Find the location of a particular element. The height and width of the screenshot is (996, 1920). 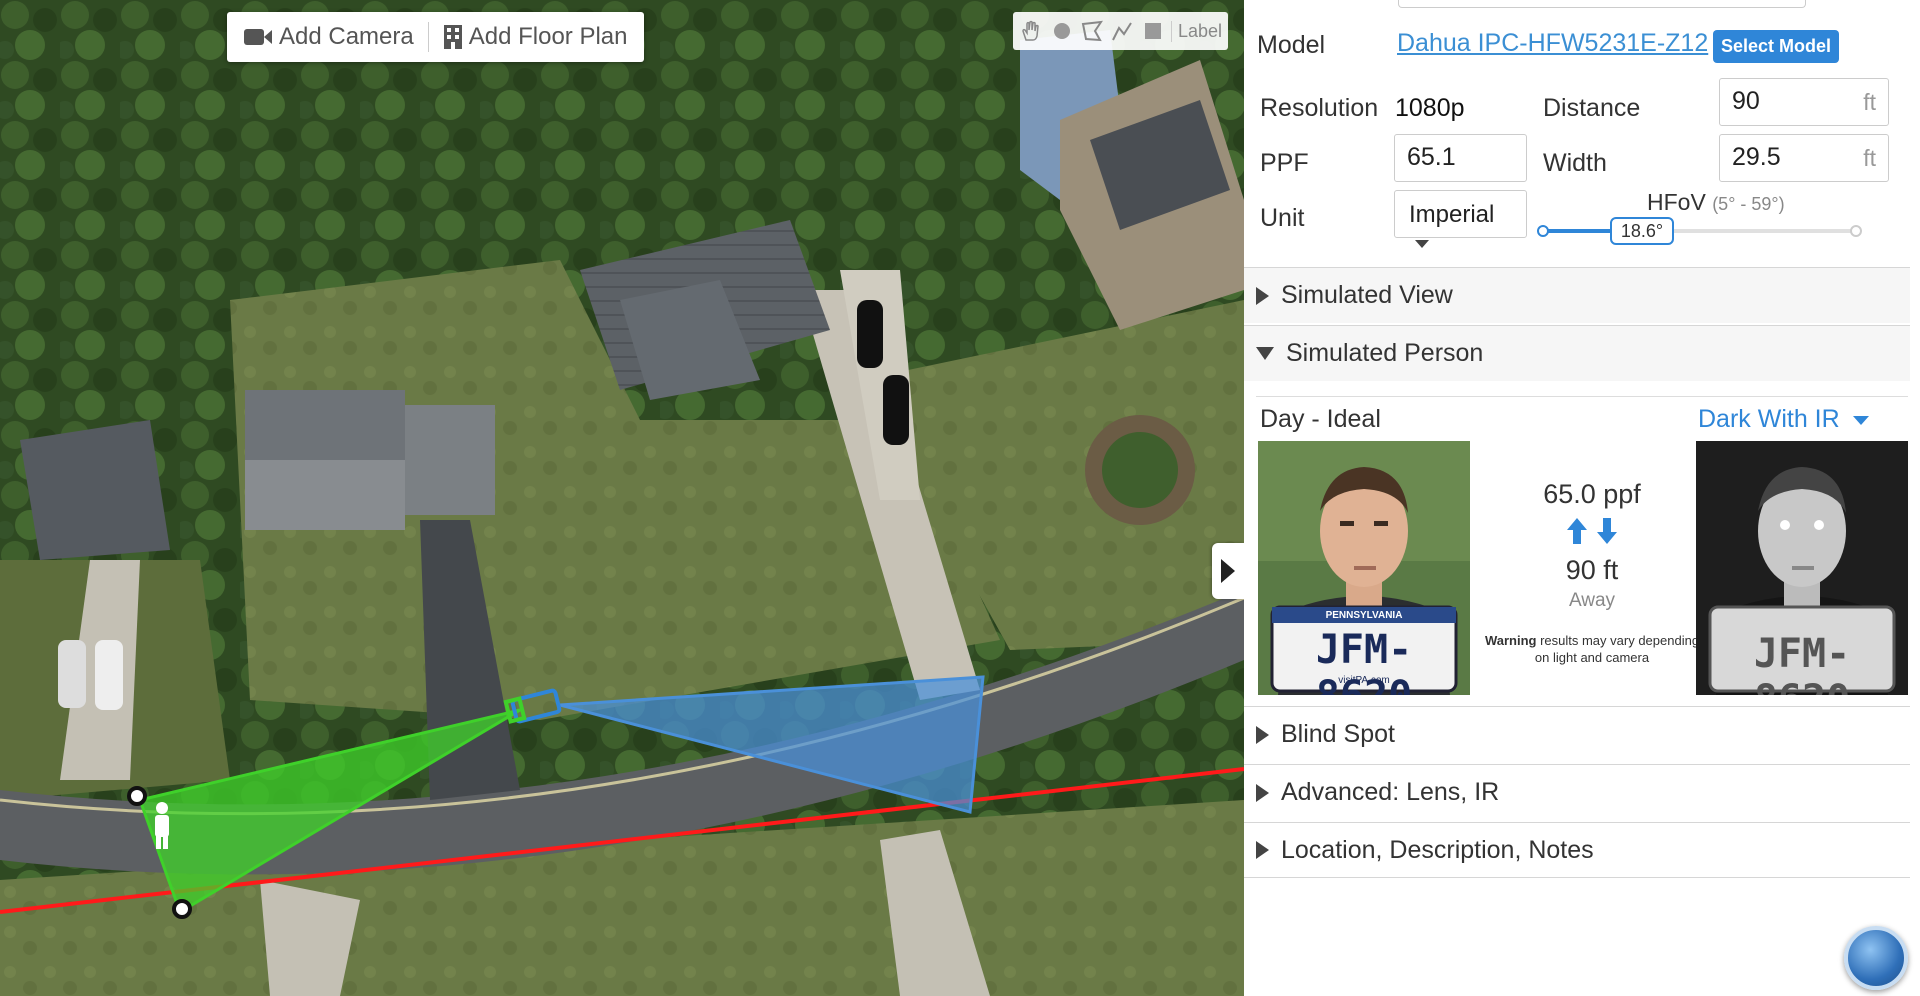

add-camera-button: Add Camera is located at coordinates (328, 37).